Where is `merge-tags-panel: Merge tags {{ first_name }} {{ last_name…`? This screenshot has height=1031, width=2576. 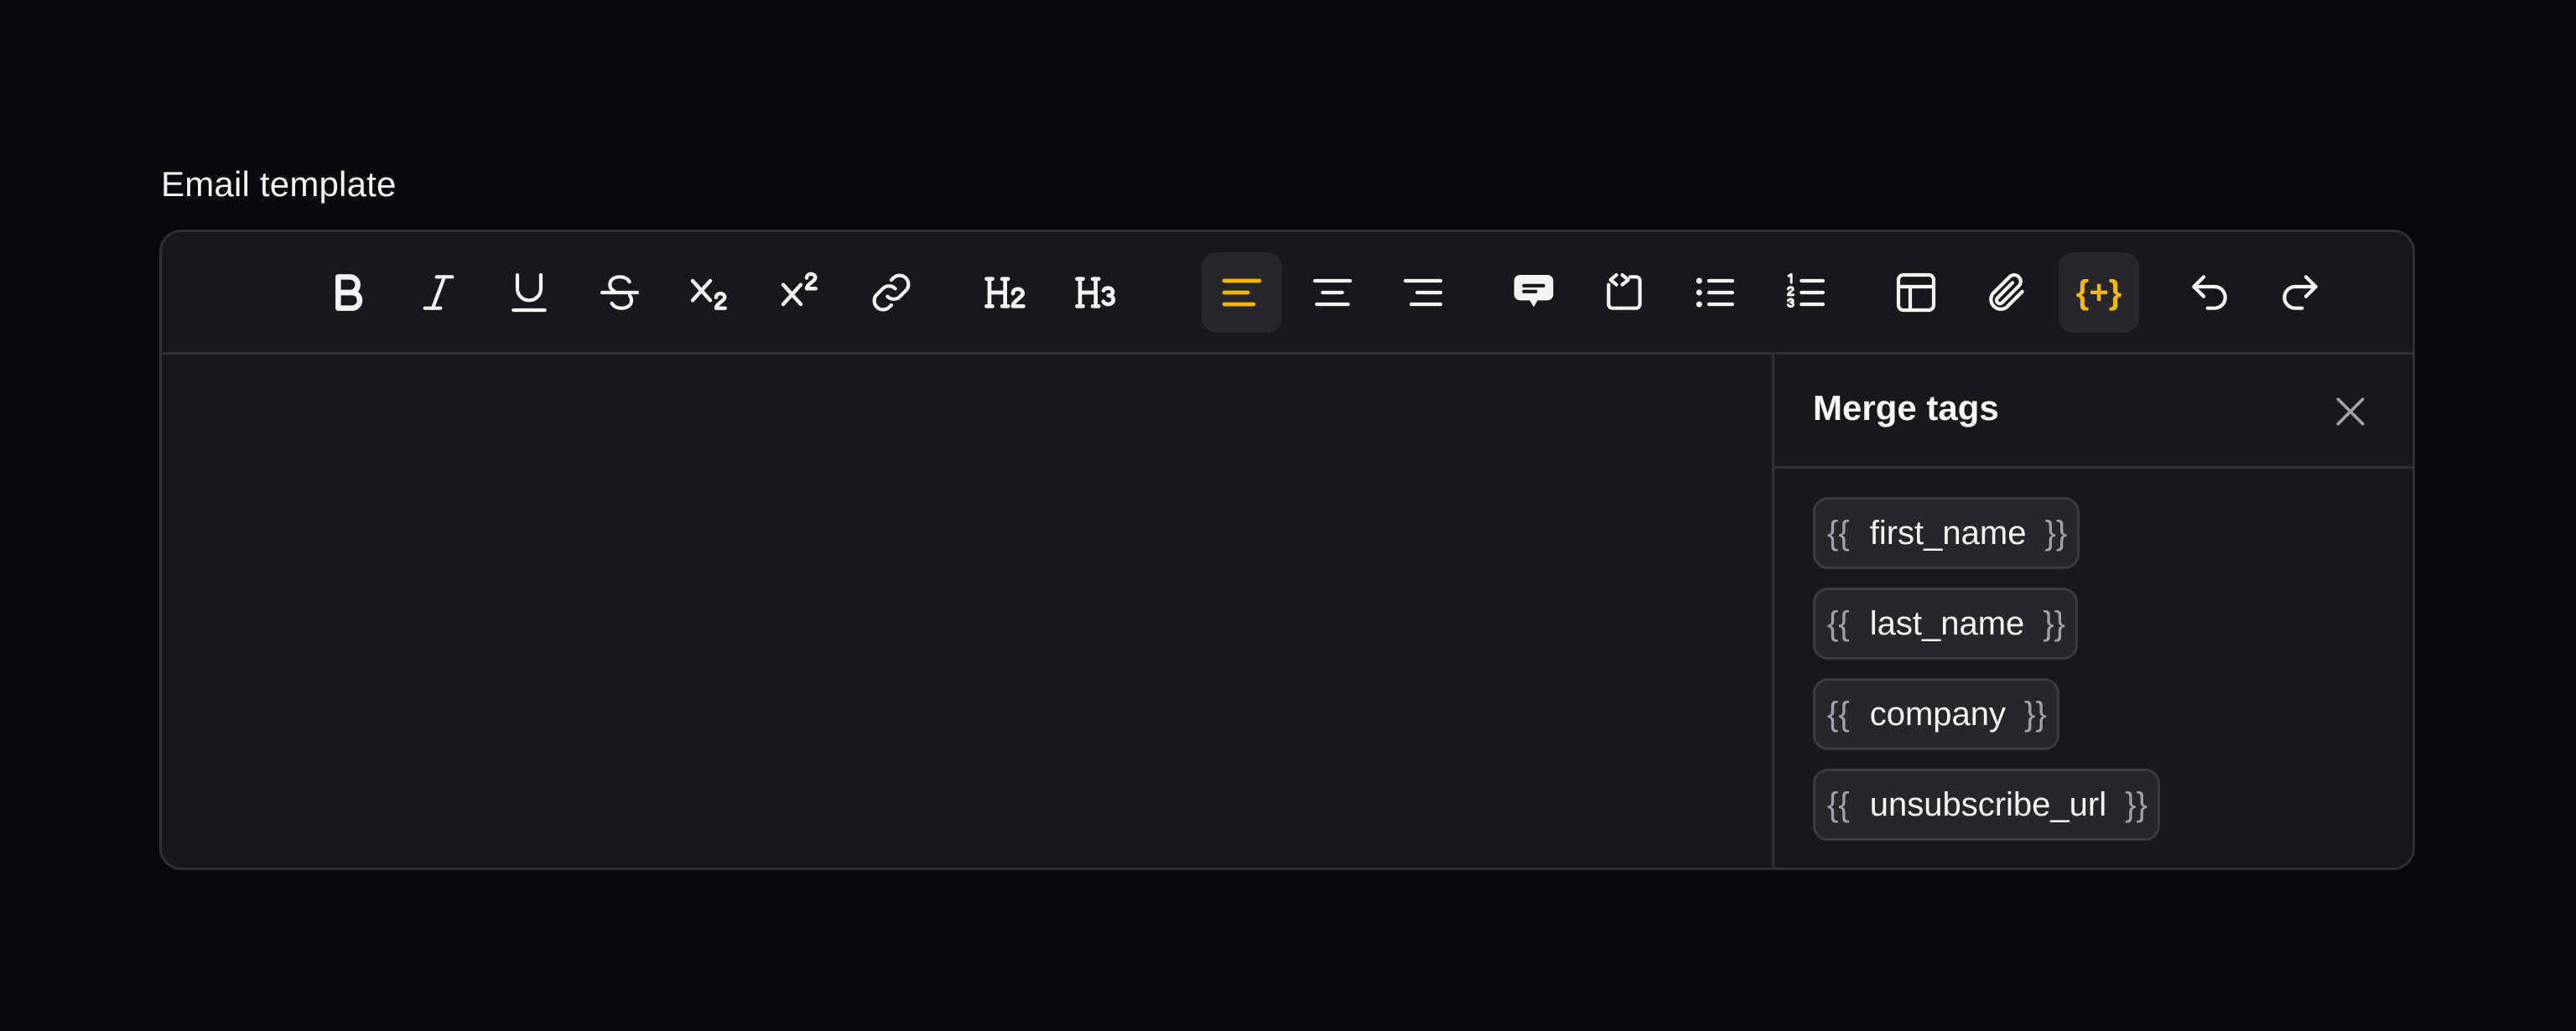 merge-tags-panel: Merge tags {{ first_name }} {{ last_name… is located at coordinates (2092, 611).